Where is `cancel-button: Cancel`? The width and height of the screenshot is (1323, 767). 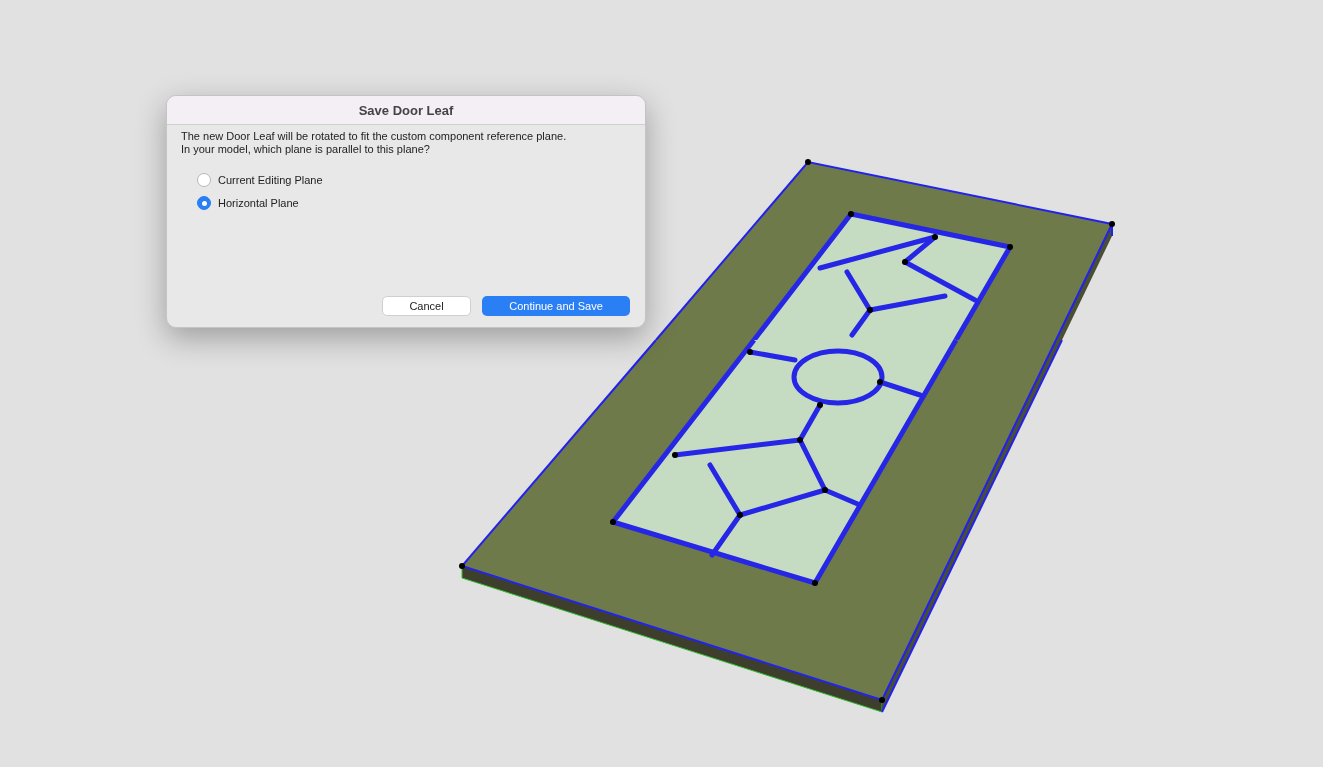 cancel-button: Cancel is located at coordinates (426, 306).